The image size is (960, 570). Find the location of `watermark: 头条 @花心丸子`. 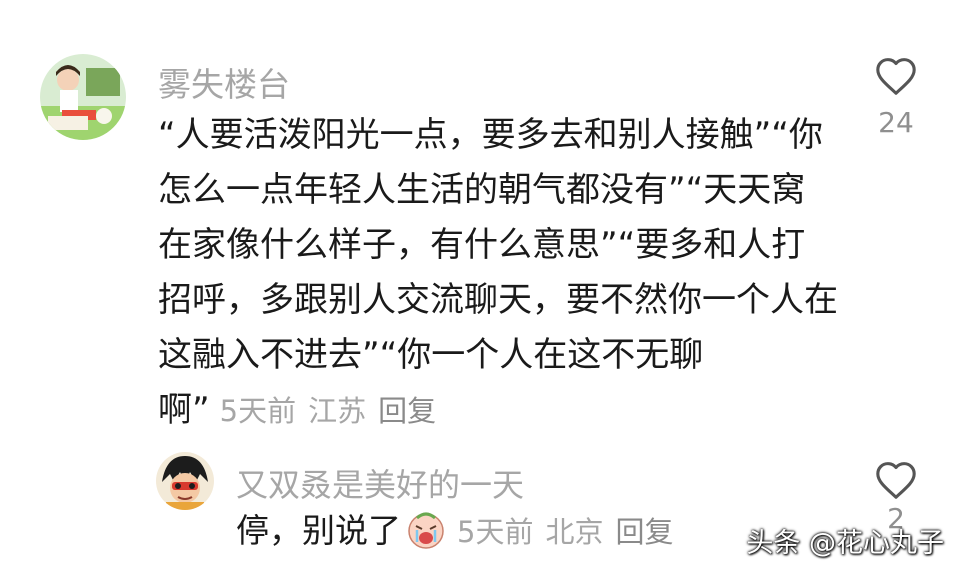

watermark: 头条 @花心丸子 is located at coordinates (845, 543).